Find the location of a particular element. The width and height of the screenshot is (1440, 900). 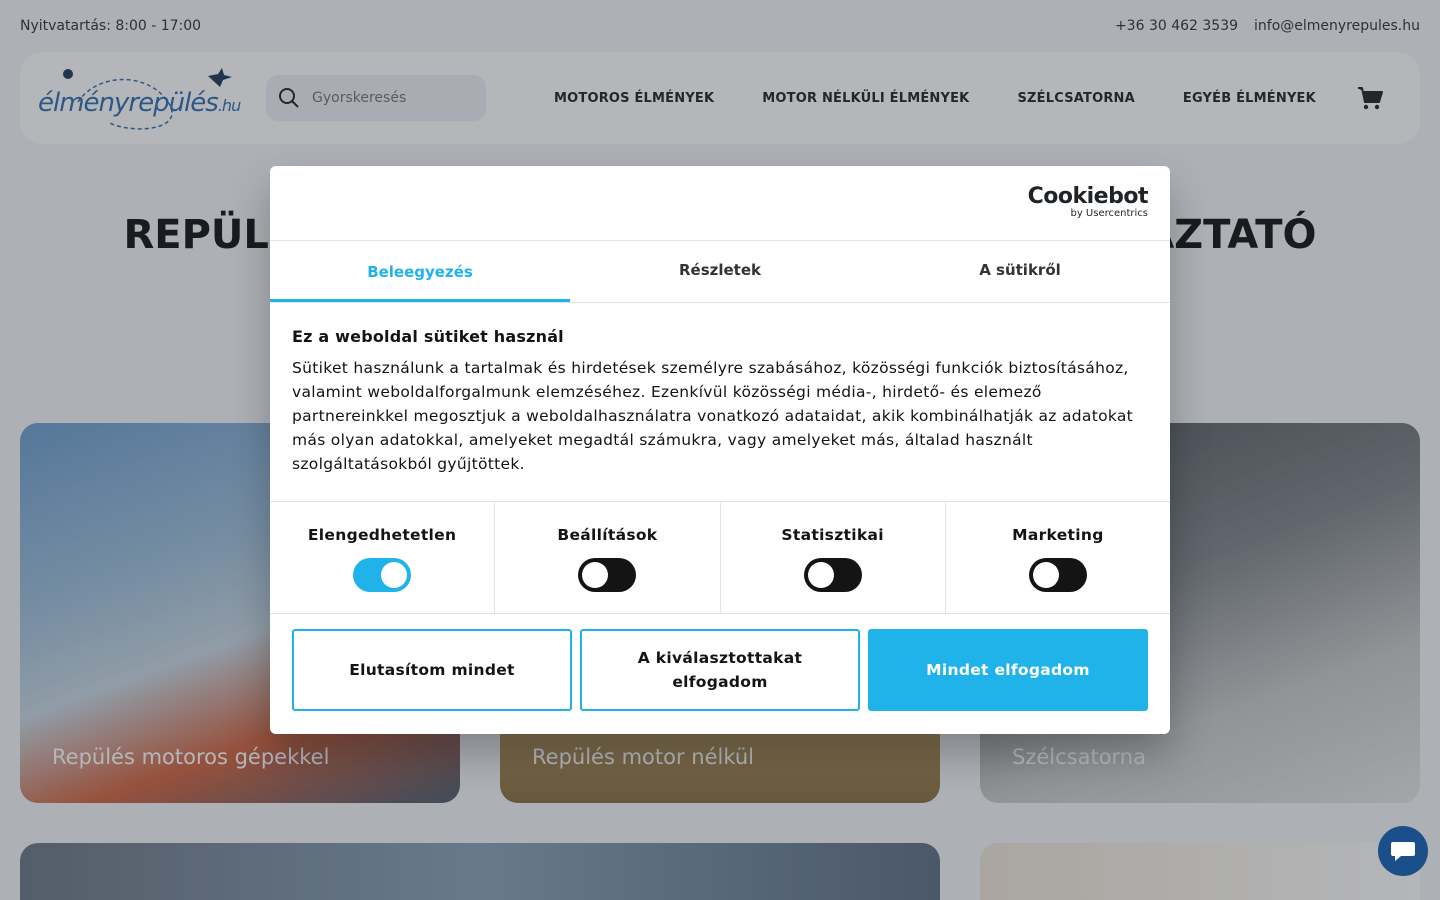

category-label: Marketing is located at coordinates (1058, 535).